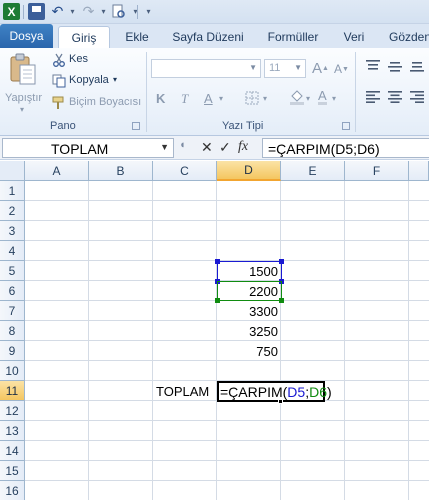 This screenshot has width=429, height=500. I want to click on tab-home: Giriş, so click(84, 37).